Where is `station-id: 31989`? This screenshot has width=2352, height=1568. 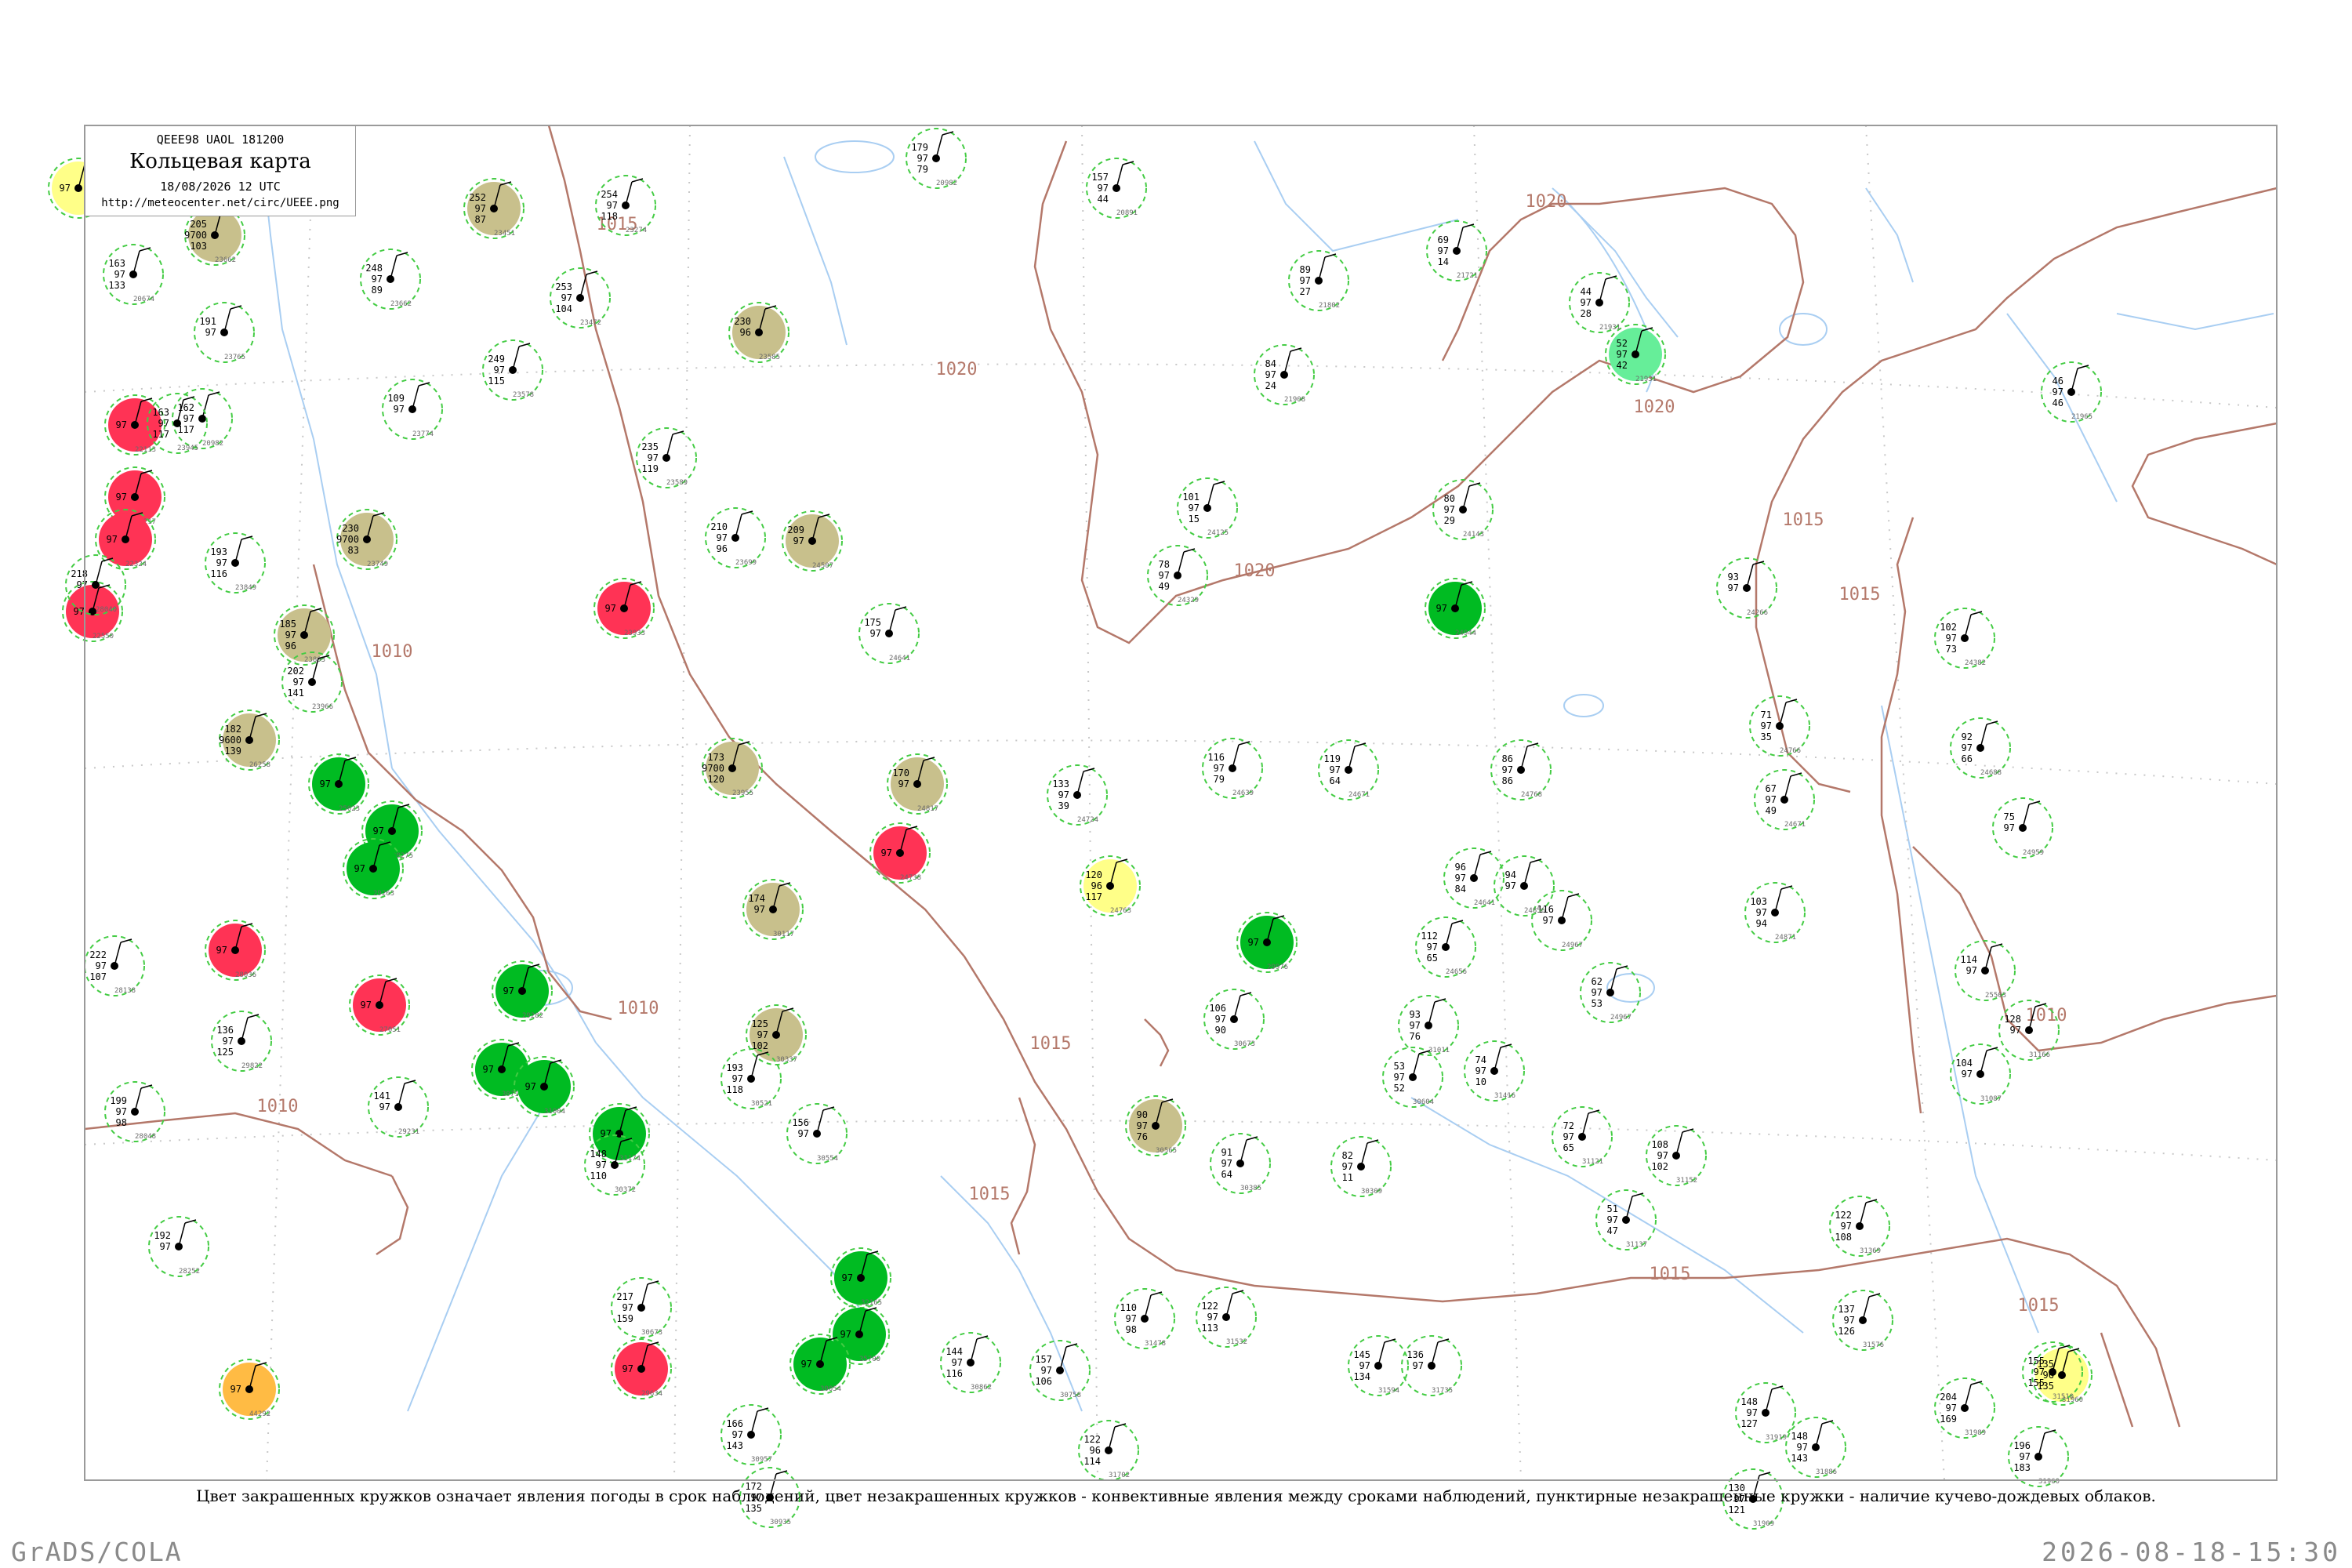 station-id: 31989 is located at coordinates (1975, 1433).